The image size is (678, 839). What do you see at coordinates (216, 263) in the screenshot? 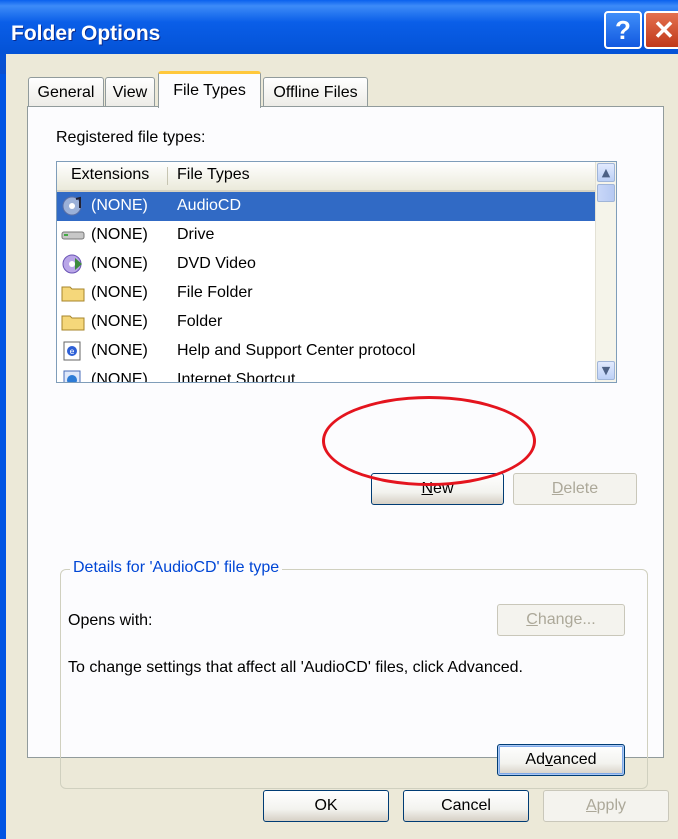
I see `row-type: DVD Video` at bounding box center [216, 263].